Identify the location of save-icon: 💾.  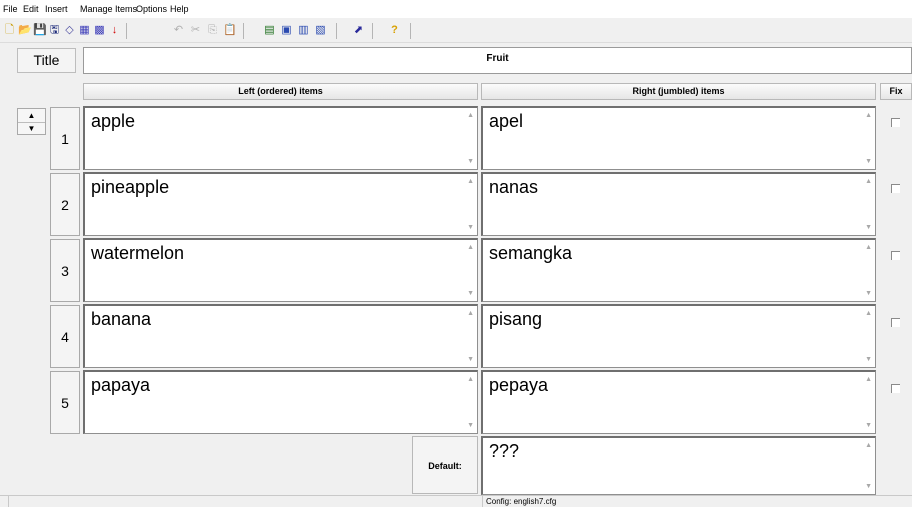
(40, 30).